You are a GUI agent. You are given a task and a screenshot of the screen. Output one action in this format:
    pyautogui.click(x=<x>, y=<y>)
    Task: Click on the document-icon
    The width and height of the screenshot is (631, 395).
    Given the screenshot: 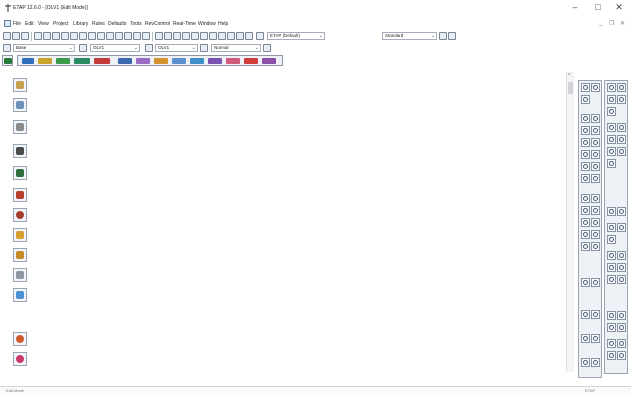 What is the action you would take?
    pyautogui.click(x=7, y=23)
    